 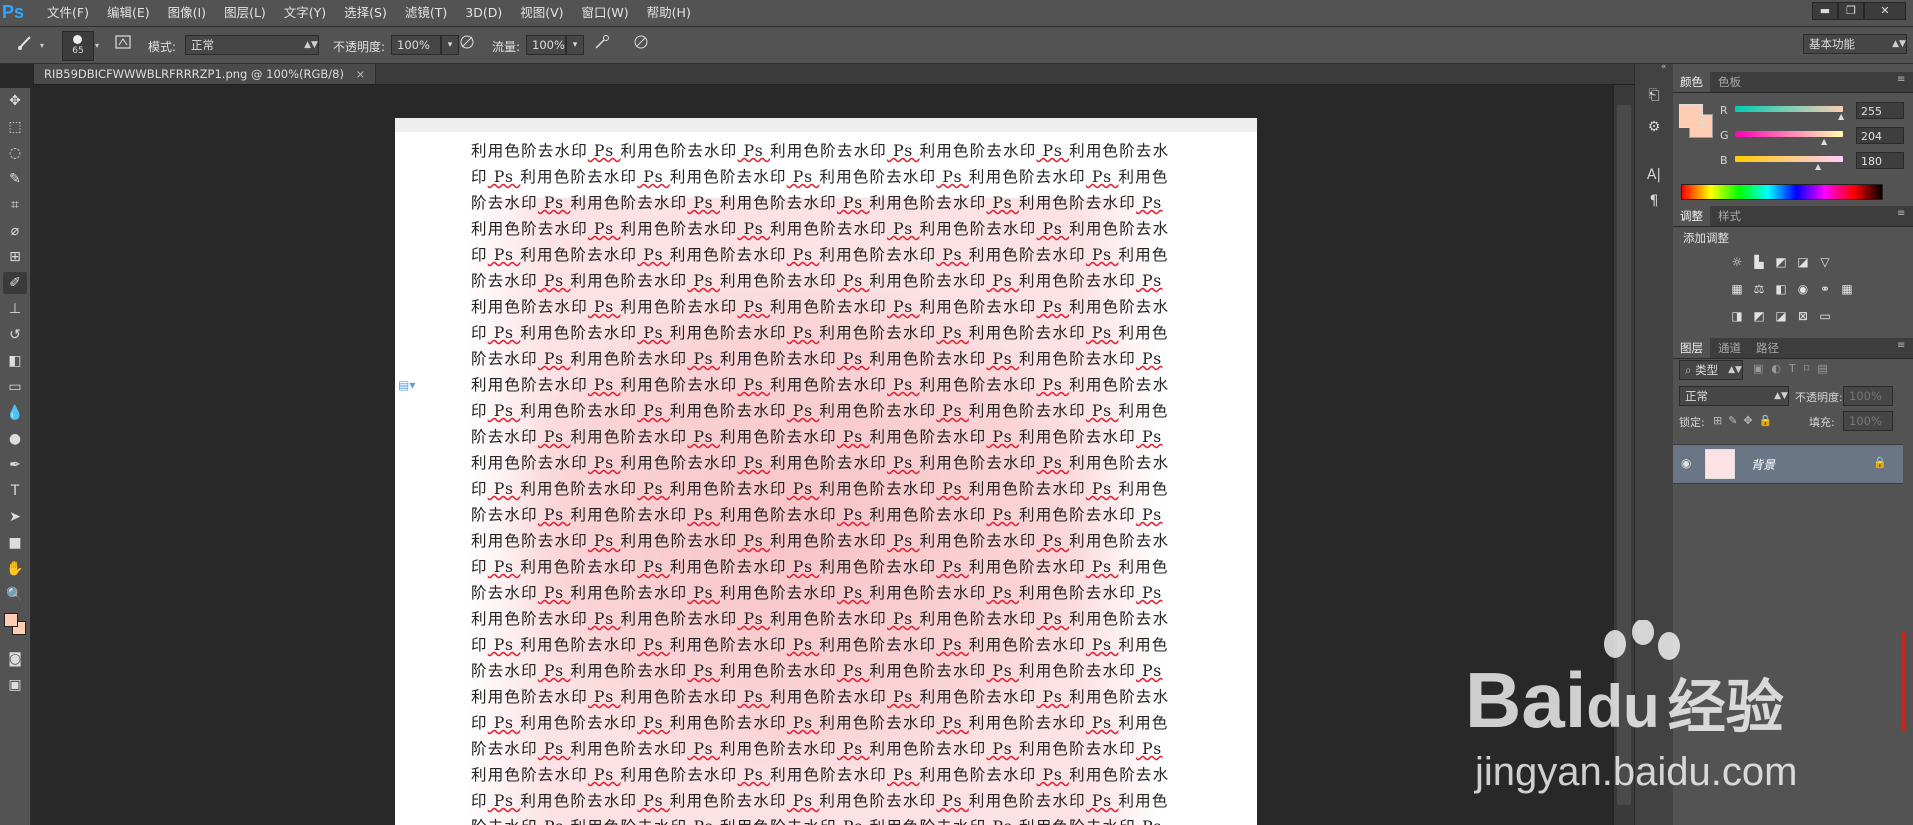 What do you see at coordinates (1788, 464) in the screenshot?
I see `layer-row-background: ◉ 背景 🔒` at bounding box center [1788, 464].